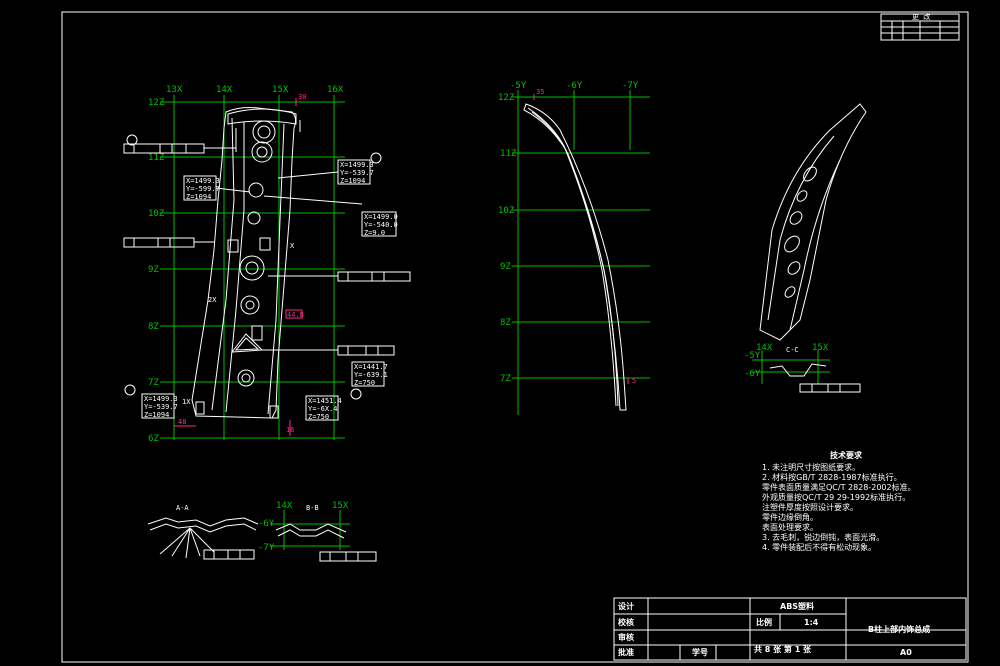 This screenshot has height=666, width=1000. Describe the element at coordinates (783, 649) in the screenshot. I see `tb-sheet-info: 共 8 张 第 1 张` at that location.